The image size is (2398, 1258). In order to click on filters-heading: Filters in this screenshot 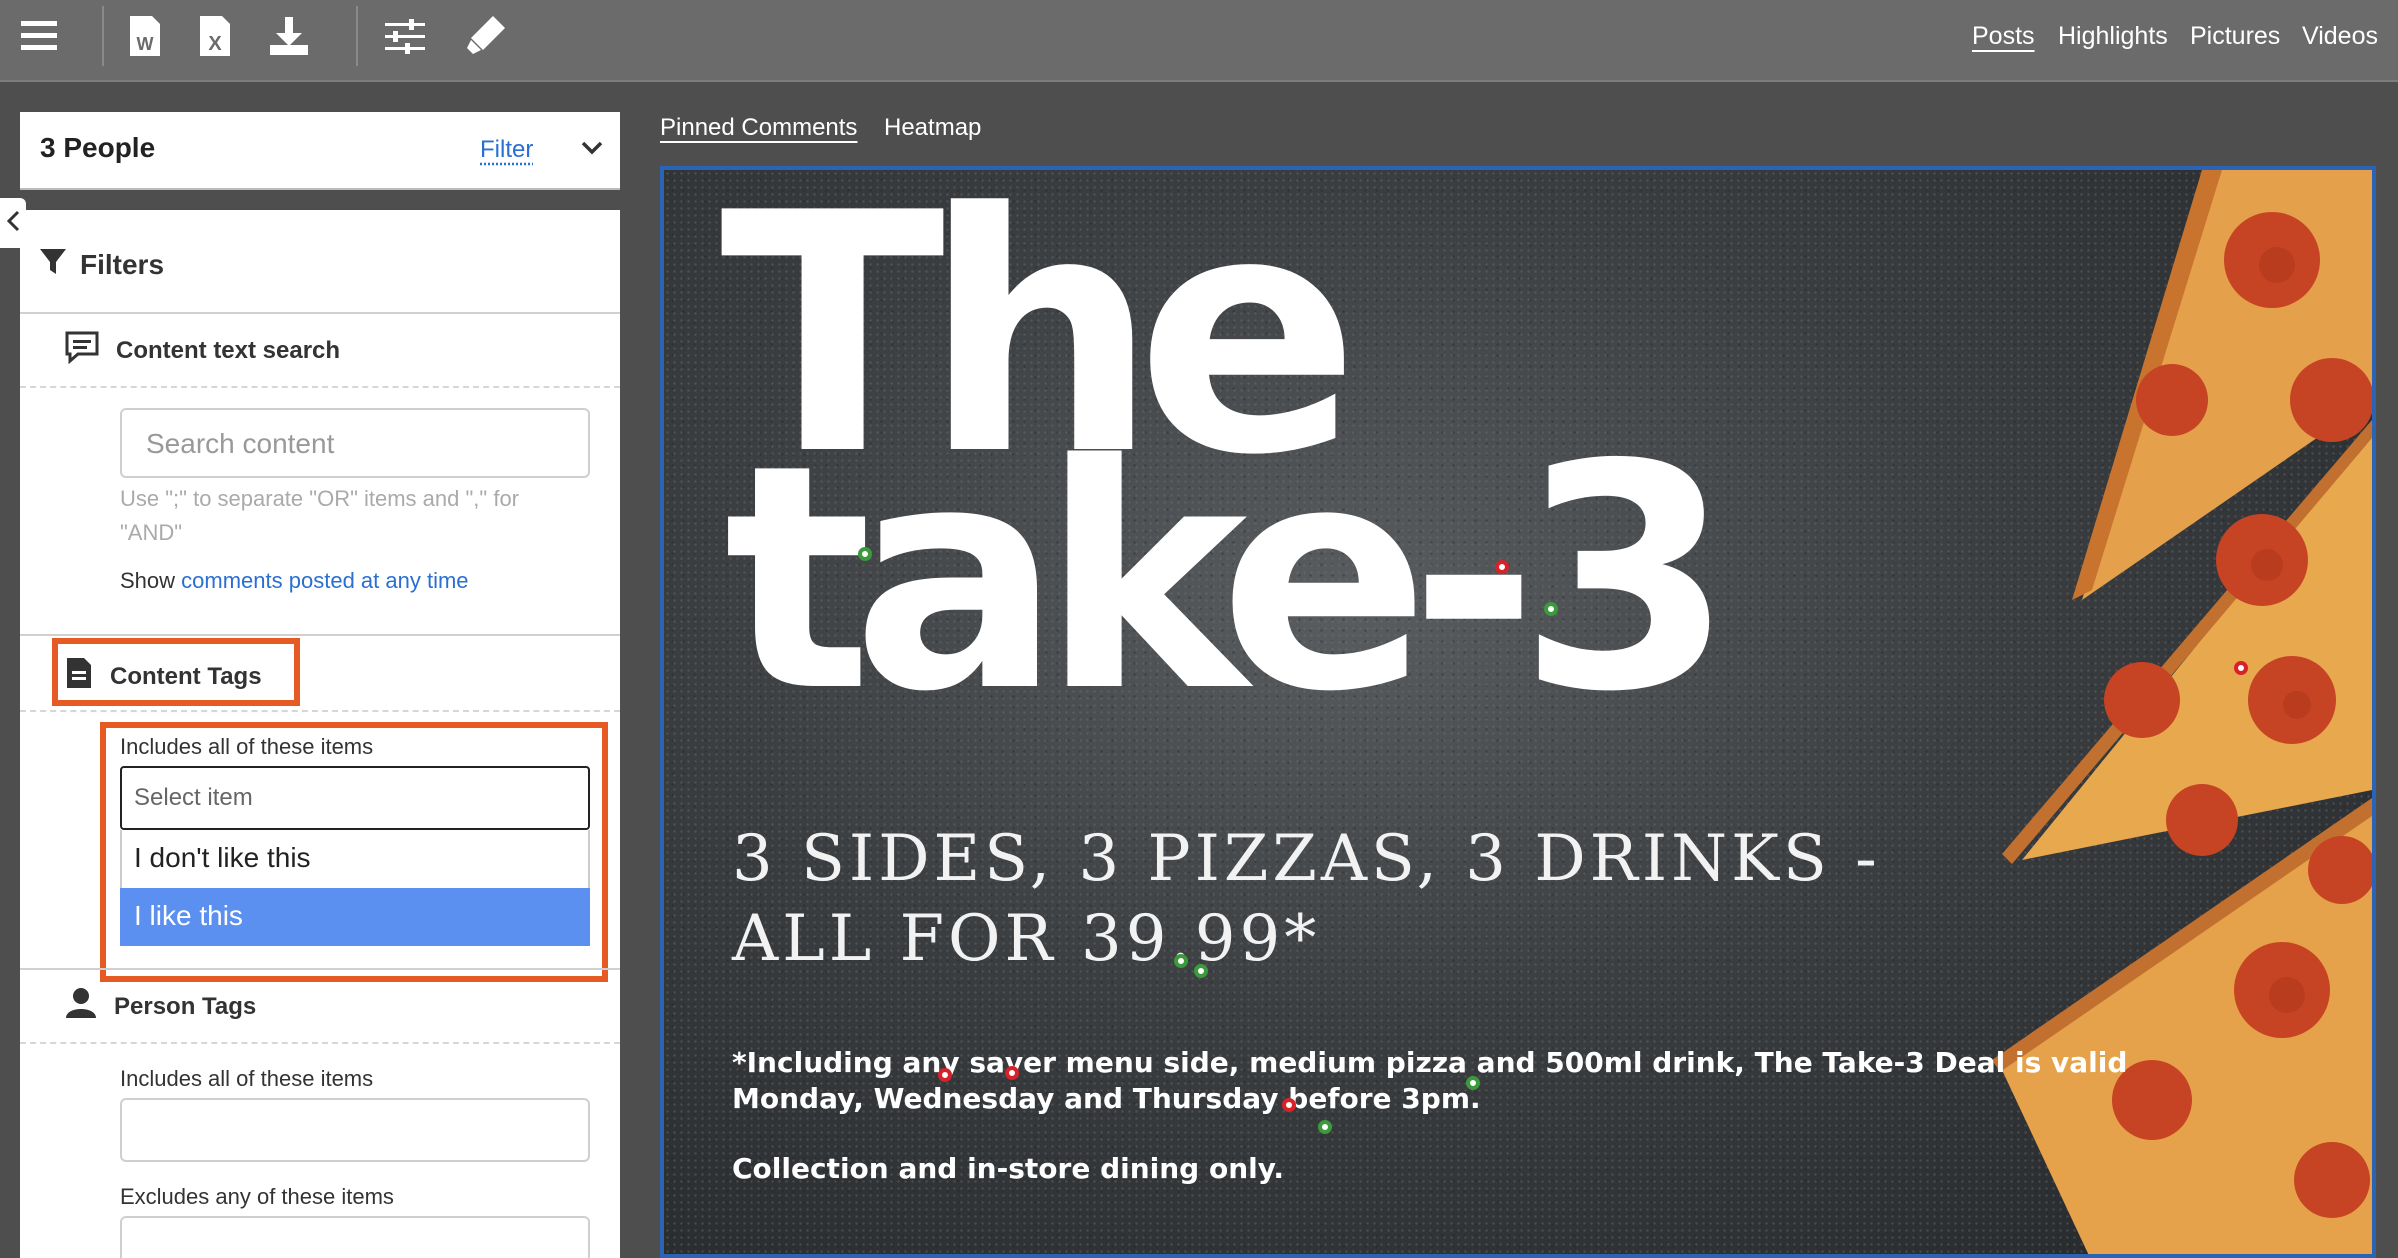, I will do `click(101, 264)`.